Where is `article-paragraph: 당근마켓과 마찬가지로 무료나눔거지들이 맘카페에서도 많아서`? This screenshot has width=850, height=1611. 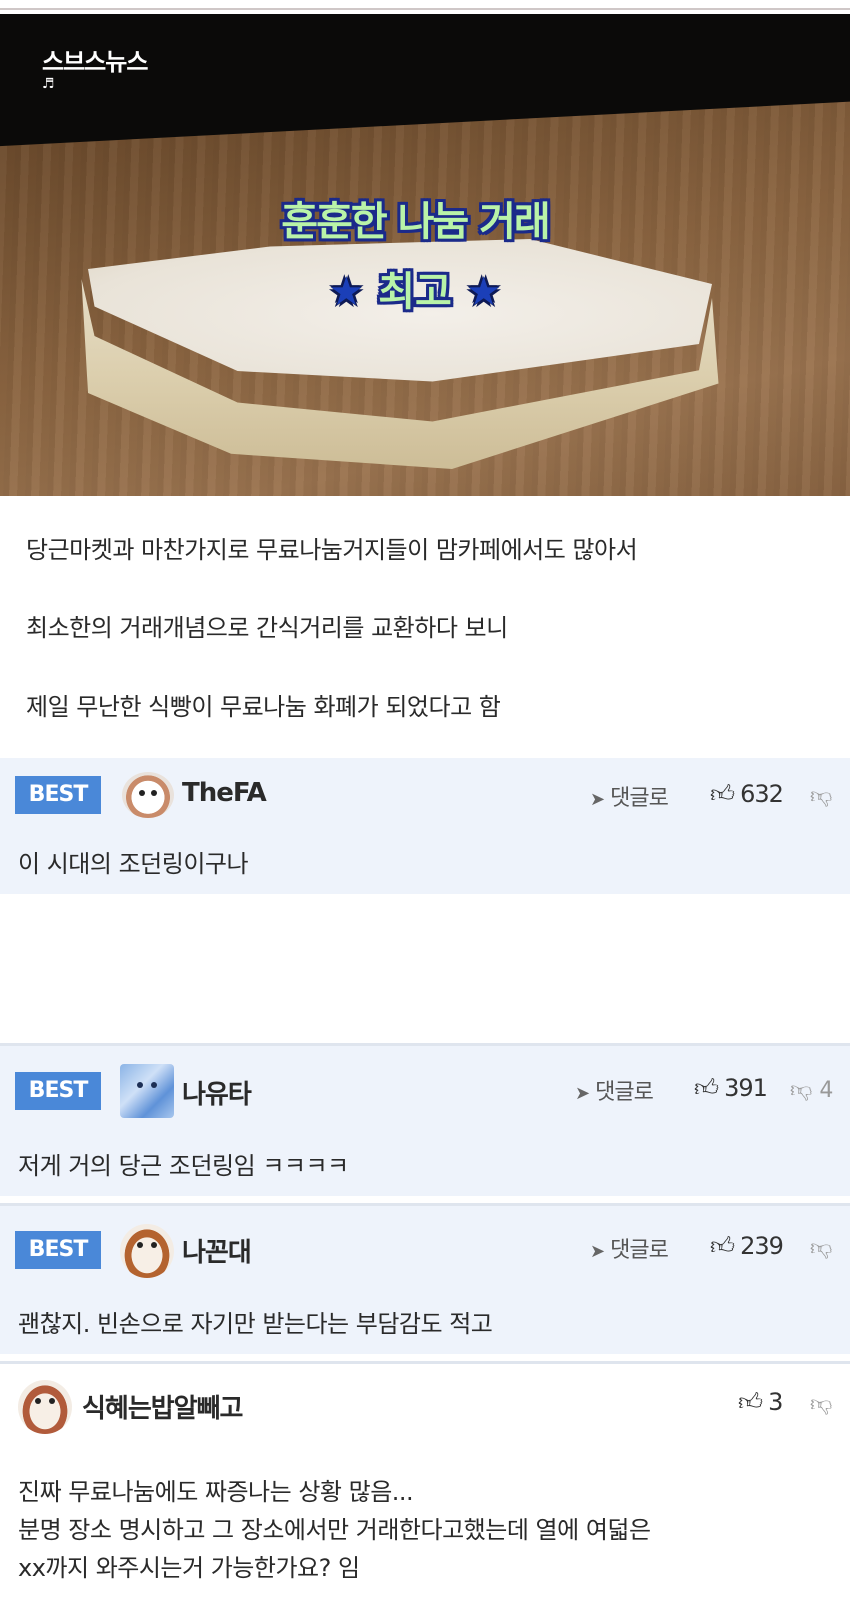
article-paragraph: 당근마켓과 마찬가지로 무료나눔거지들이 맘카페에서도 많아서 is located at coordinates (332, 550).